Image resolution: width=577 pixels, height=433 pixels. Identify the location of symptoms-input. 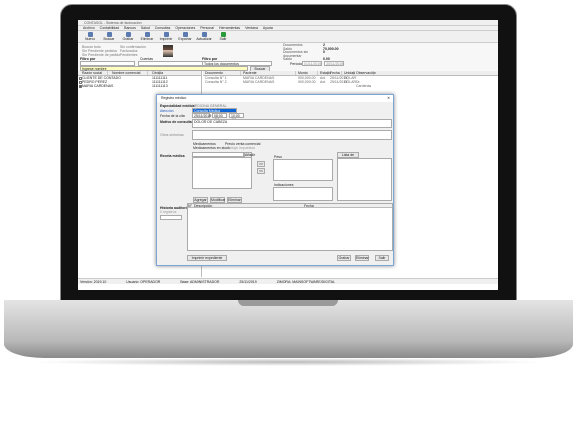
(292, 135).